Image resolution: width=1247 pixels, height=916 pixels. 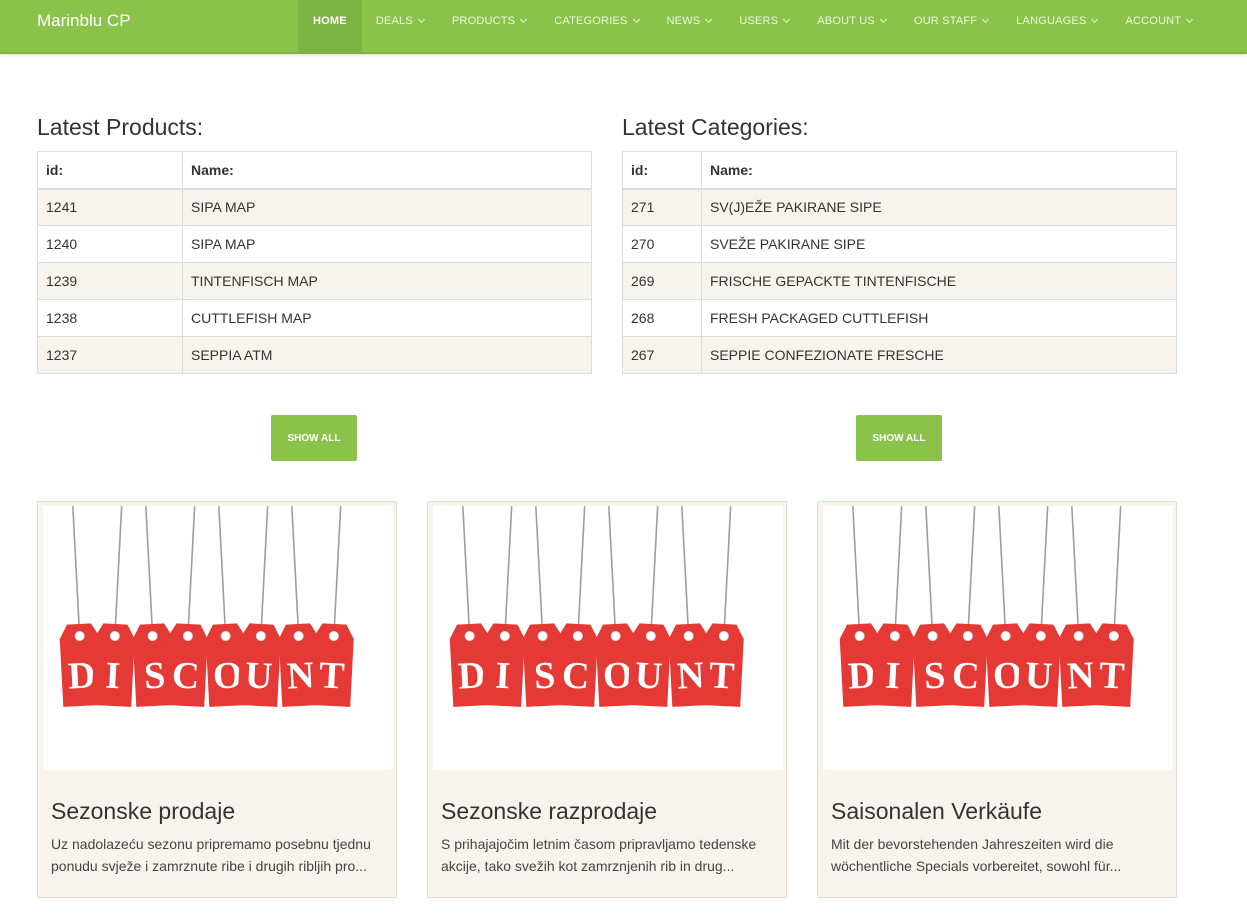 I want to click on nav-item-users: USERS, so click(x=764, y=27).